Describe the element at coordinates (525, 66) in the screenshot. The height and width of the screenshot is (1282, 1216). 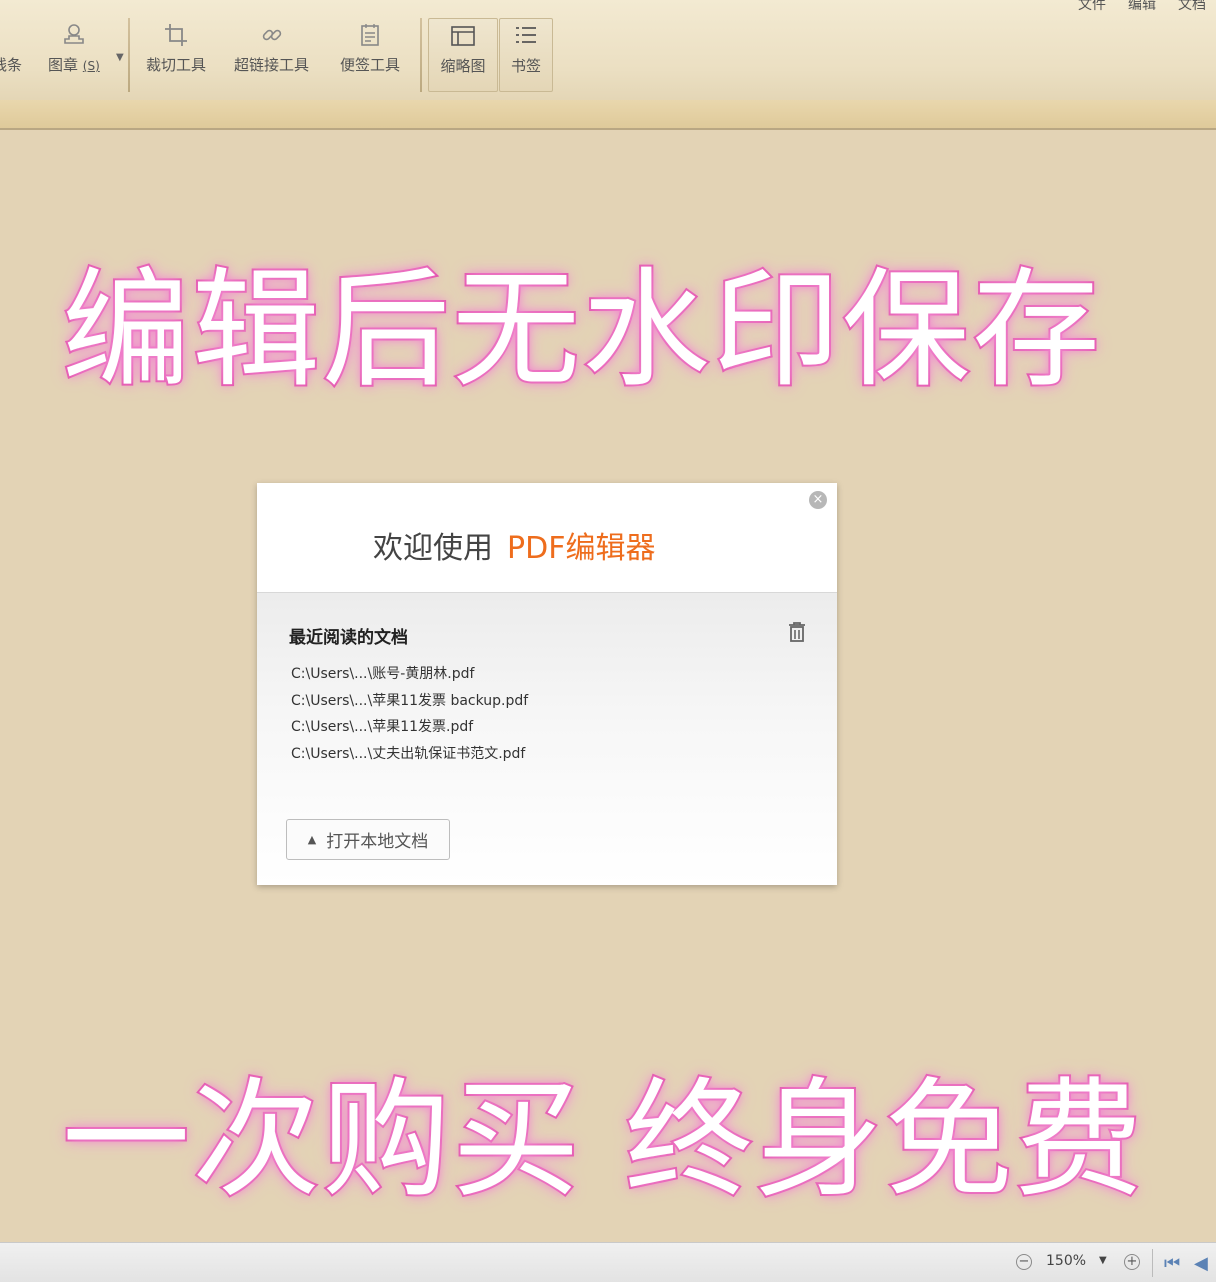
I see `bookmark-view-label: 书签` at that location.